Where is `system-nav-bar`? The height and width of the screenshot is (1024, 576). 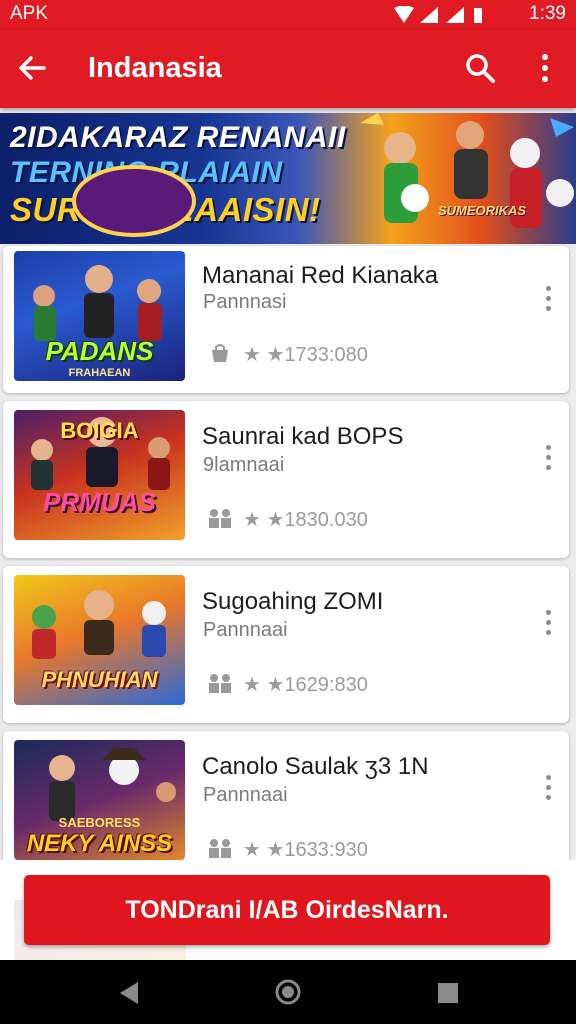
system-nav-bar is located at coordinates (288, 992).